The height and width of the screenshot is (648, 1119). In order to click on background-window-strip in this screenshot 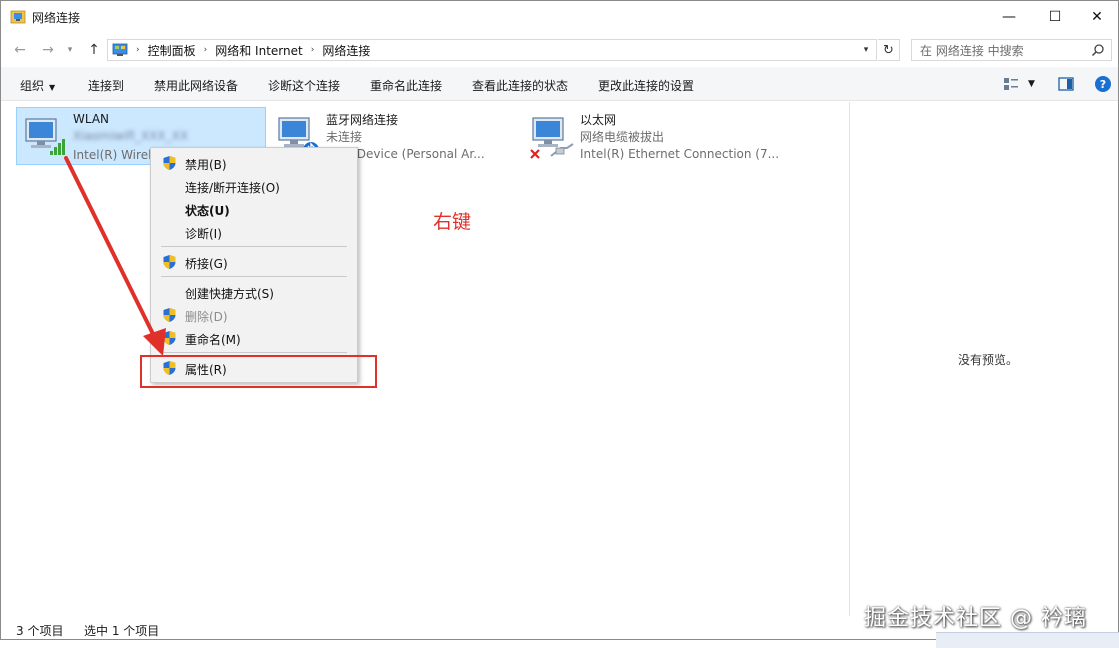, I will do `click(1027, 640)`.